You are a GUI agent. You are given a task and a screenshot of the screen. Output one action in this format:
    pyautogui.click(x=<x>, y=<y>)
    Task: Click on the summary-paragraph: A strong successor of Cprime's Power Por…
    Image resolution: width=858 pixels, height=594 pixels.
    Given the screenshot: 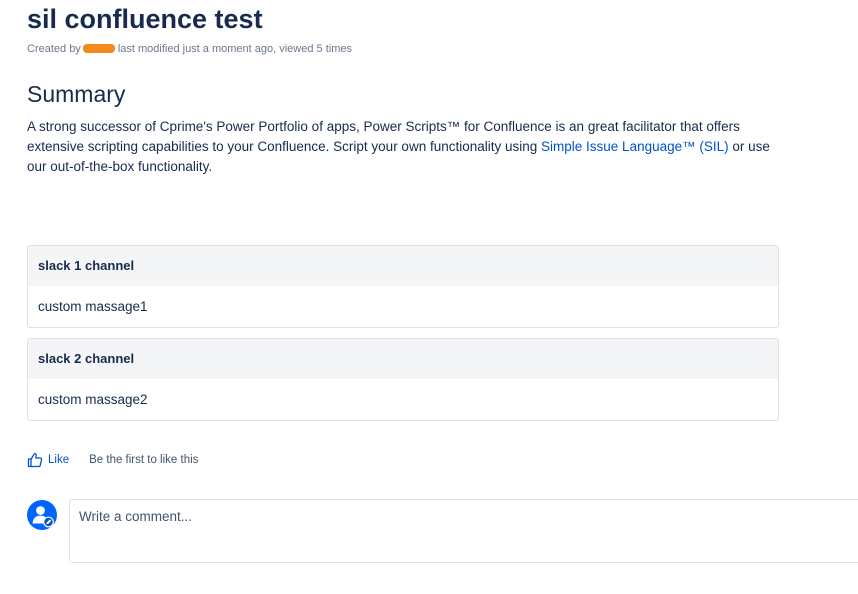 What is the action you would take?
    pyautogui.click(x=407, y=147)
    